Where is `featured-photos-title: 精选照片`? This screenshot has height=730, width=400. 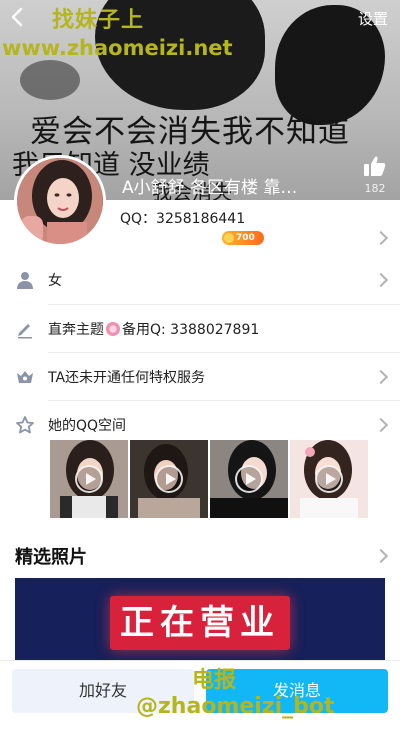 featured-photos-title: 精选照片 is located at coordinates (51, 557).